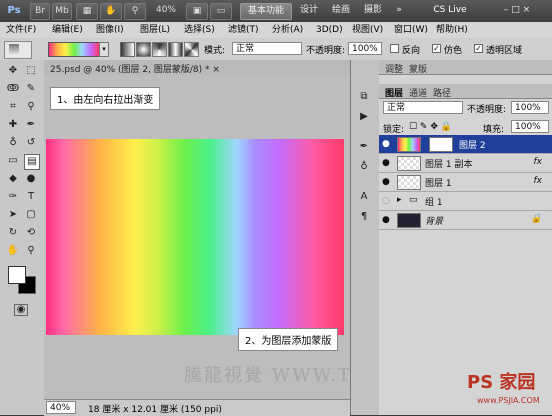 The image size is (552, 416). Describe the element at coordinates (32, 162) in the screenshot. I see `gradient-tool-icon: ▤` at that location.